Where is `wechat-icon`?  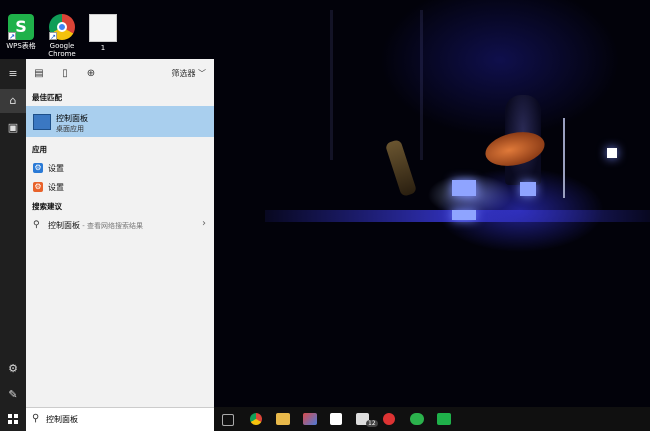 wechat-icon is located at coordinates (417, 419).